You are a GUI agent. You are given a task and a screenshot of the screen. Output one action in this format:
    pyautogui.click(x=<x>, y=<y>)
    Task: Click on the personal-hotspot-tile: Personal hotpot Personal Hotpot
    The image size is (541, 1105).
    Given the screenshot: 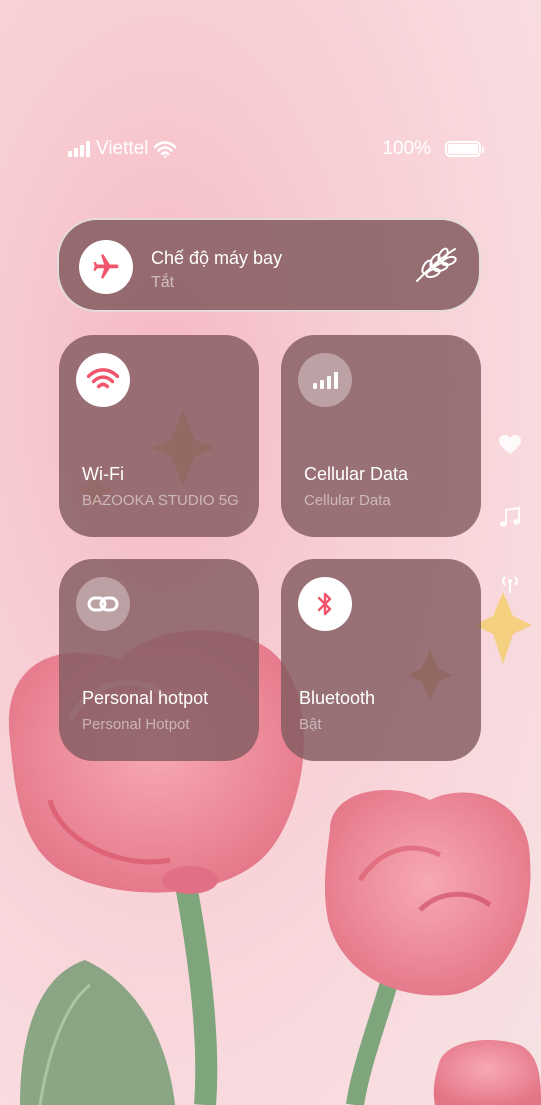 What is the action you would take?
    pyautogui.click(x=159, y=660)
    